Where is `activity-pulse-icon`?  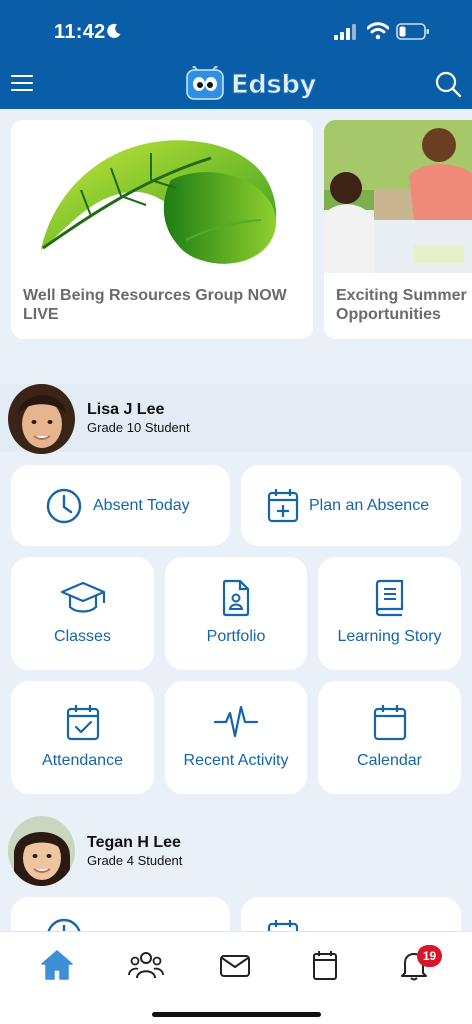
activity-pulse-icon is located at coordinates (236, 721).